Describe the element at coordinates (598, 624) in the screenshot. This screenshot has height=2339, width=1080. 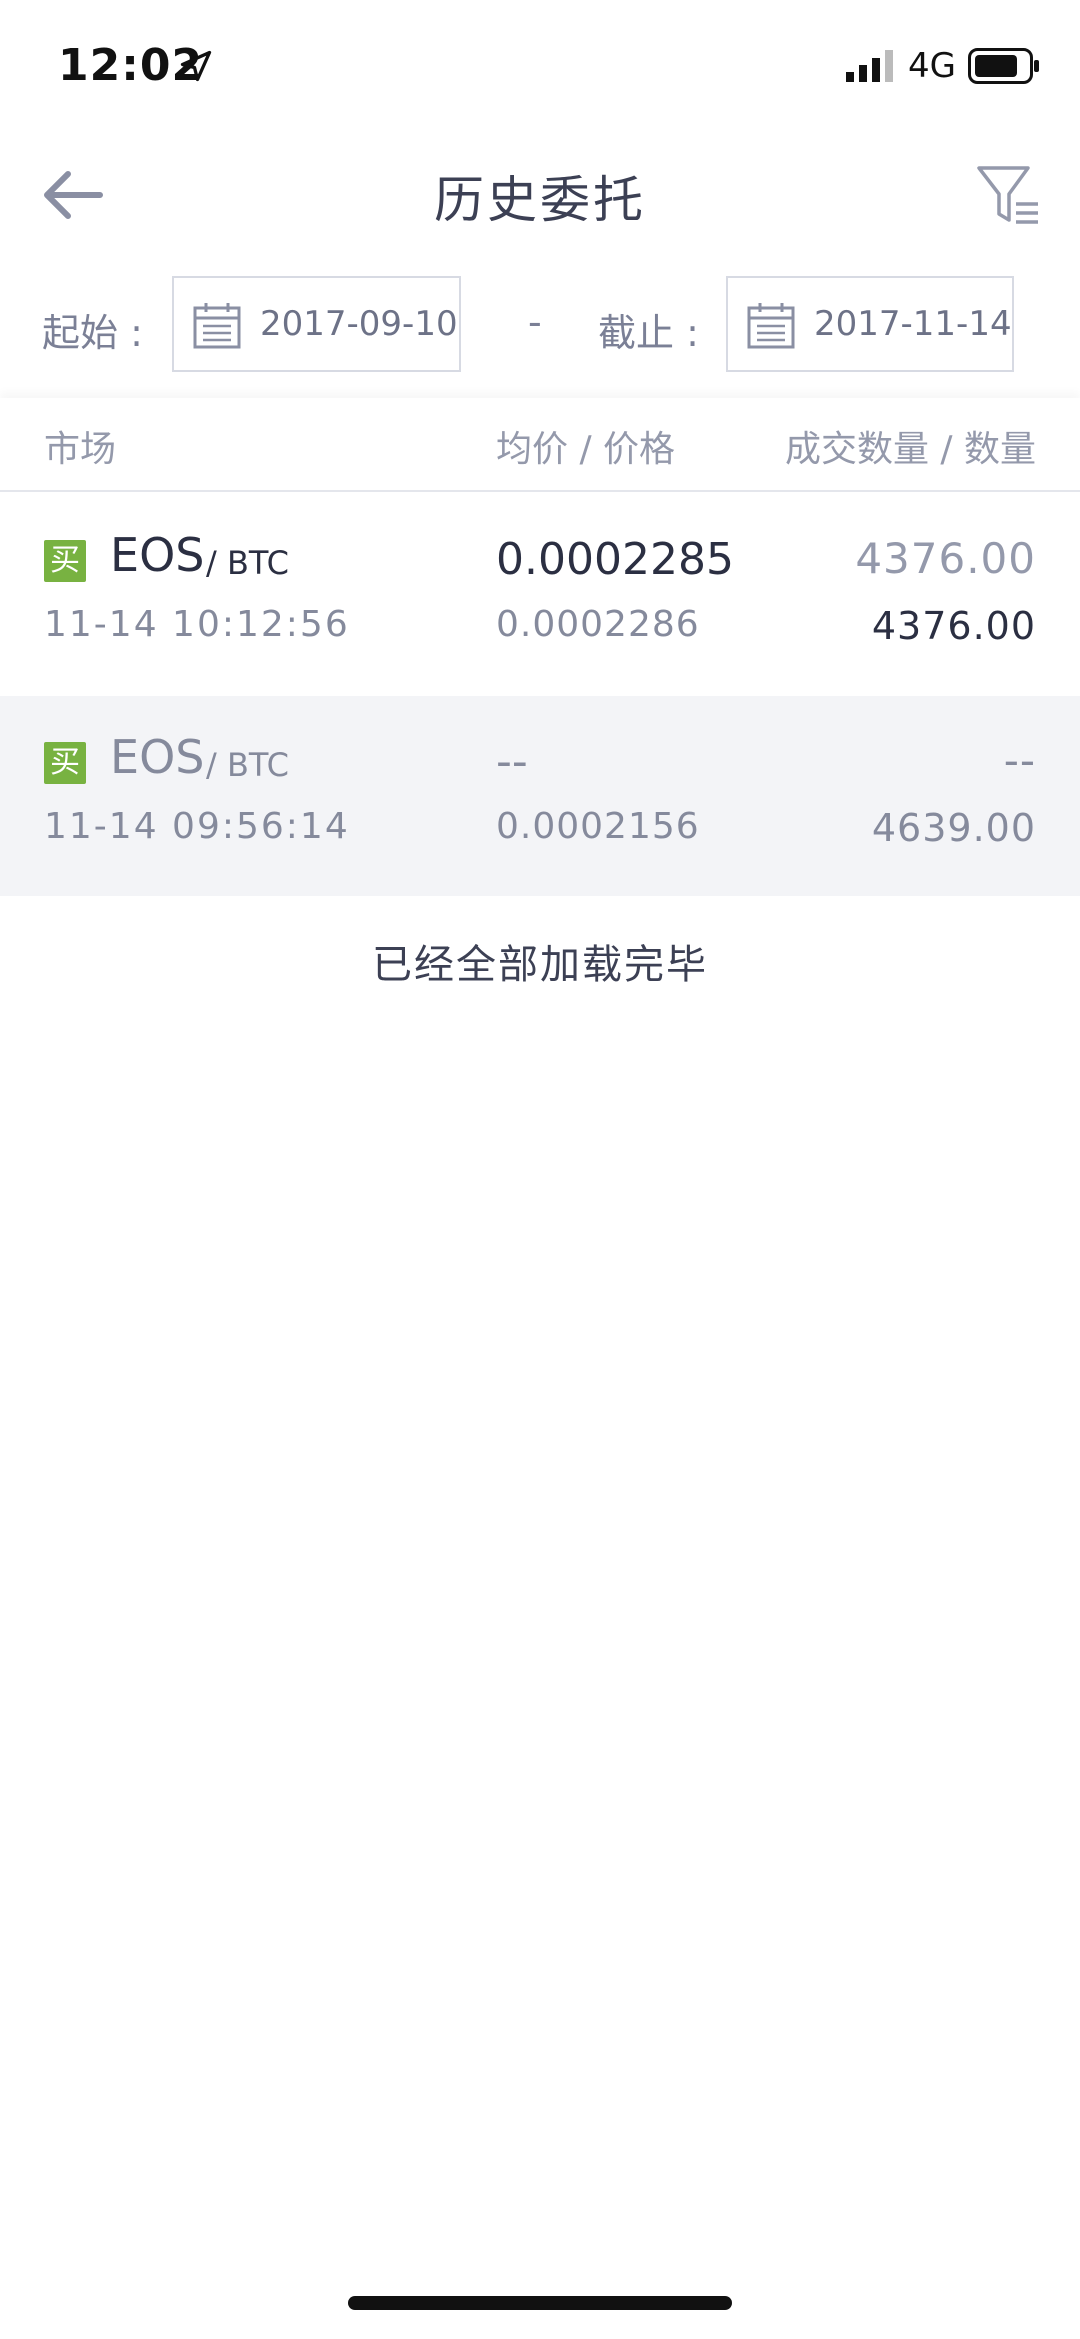
I see `order-price: 0.0002286` at that location.